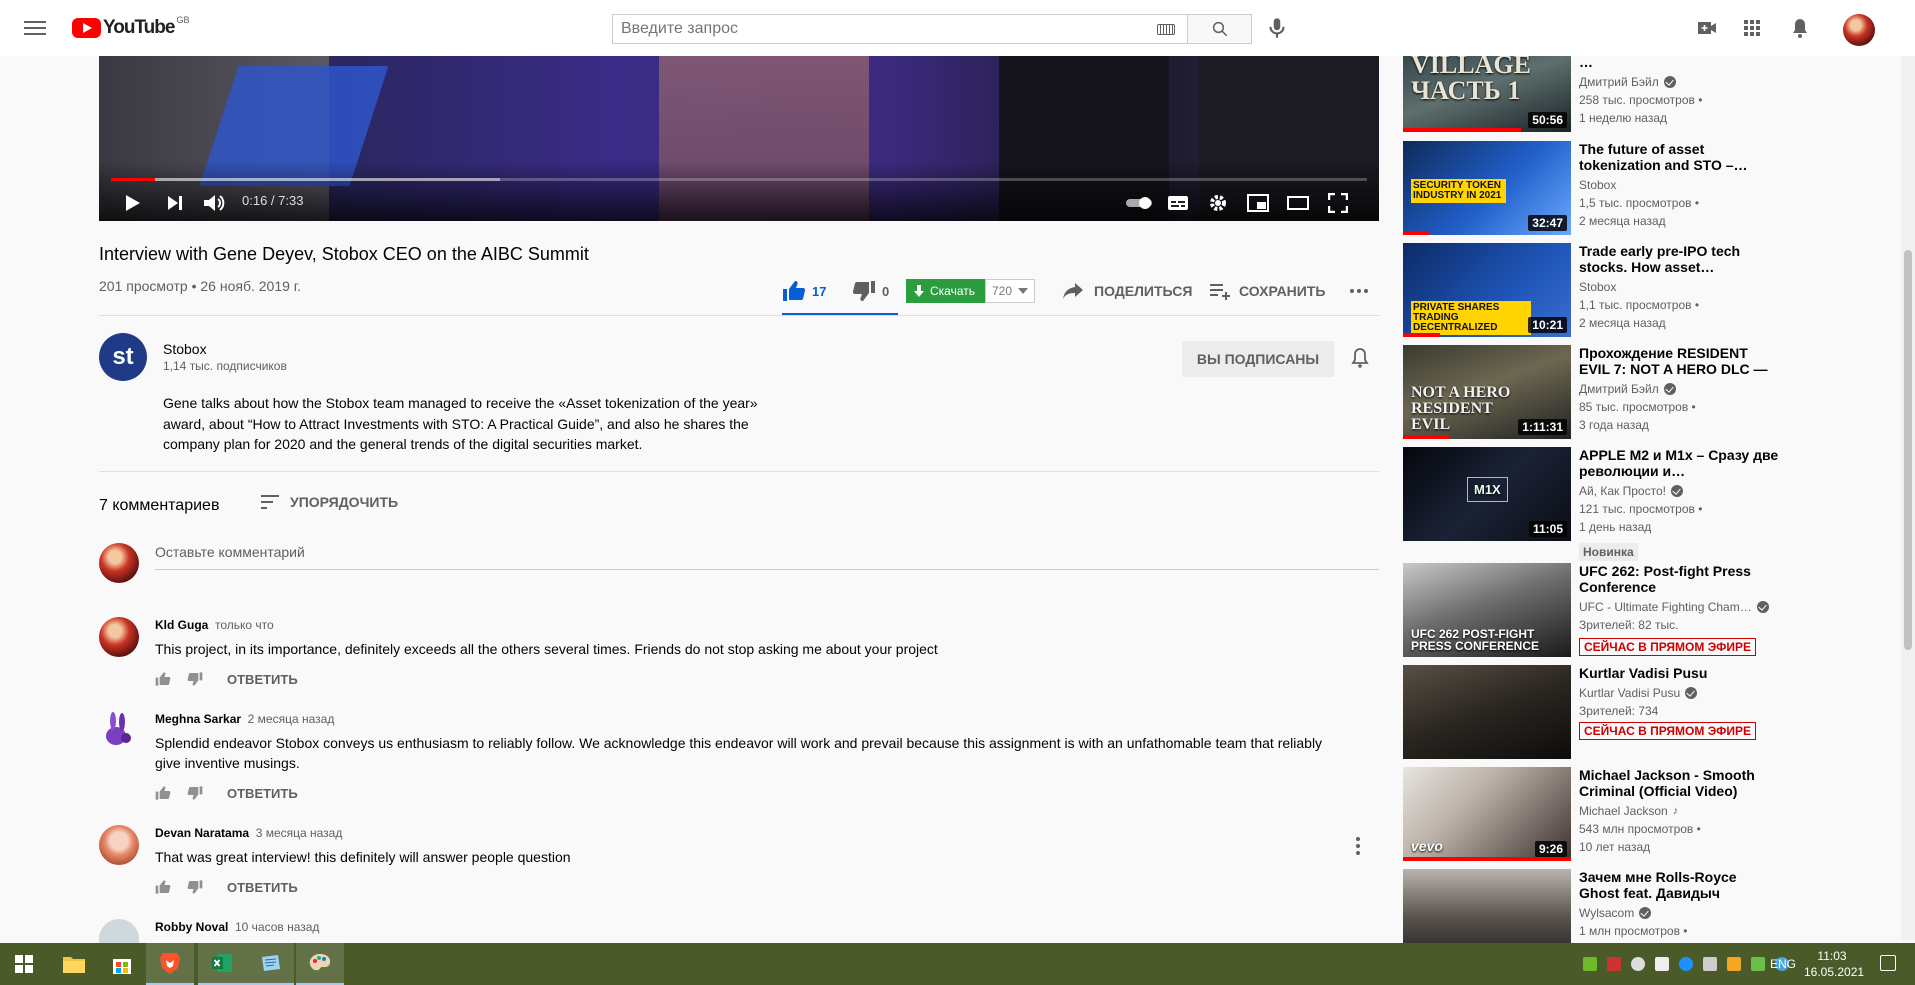 The width and height of the screenshot is (1915, 985). I want to click on dislike-button: 0, so click(870, 291).